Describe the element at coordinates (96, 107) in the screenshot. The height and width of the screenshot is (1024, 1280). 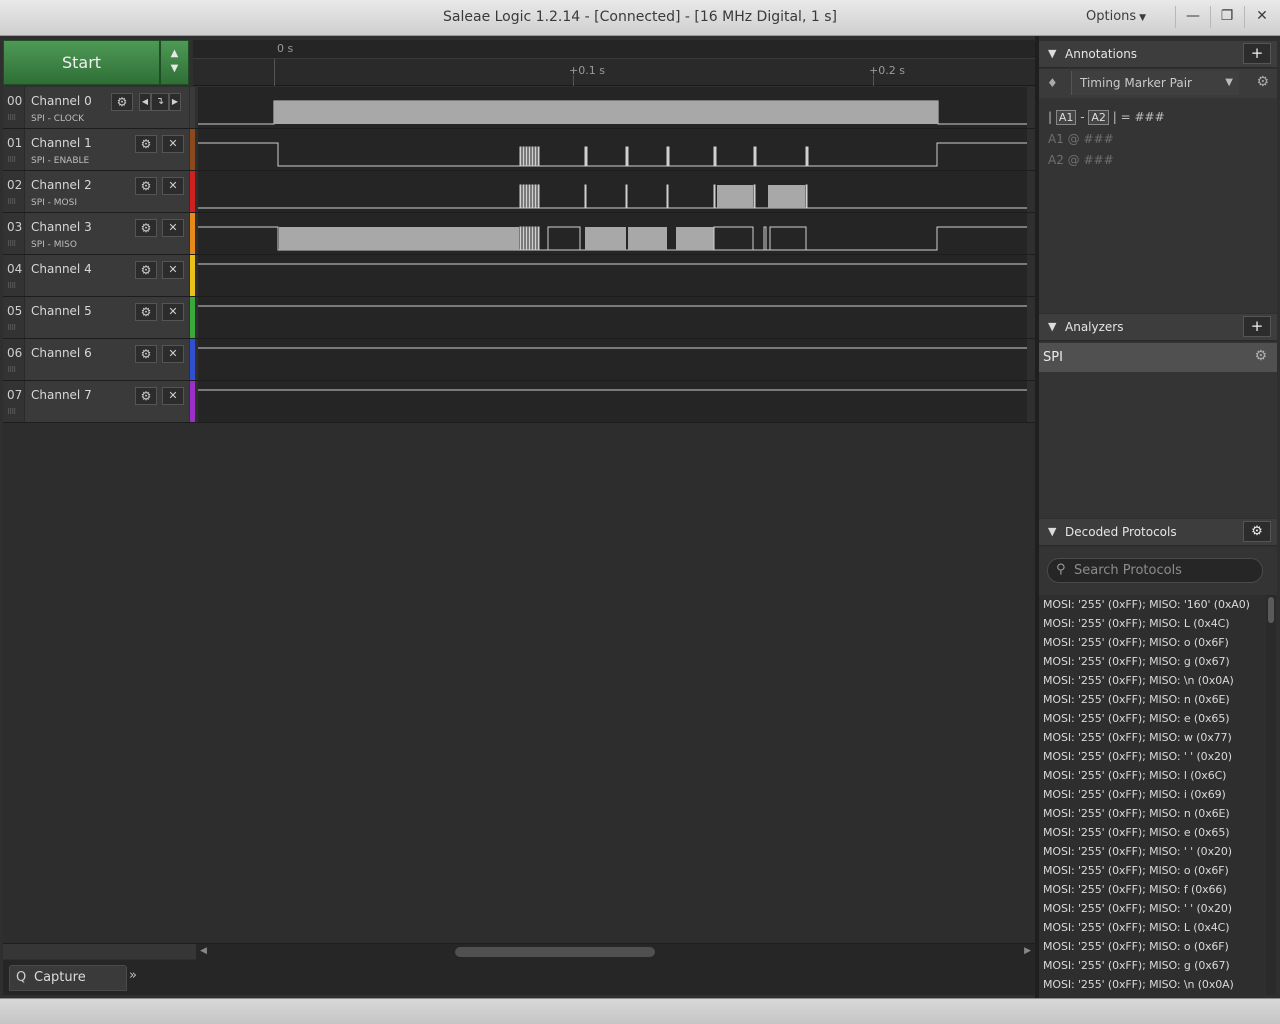
I see `channel-label-panel: 00 ⠿⠿ Channel 0 SPI - CLOCK ⚙ ◀ ↴ ▶` at that location.